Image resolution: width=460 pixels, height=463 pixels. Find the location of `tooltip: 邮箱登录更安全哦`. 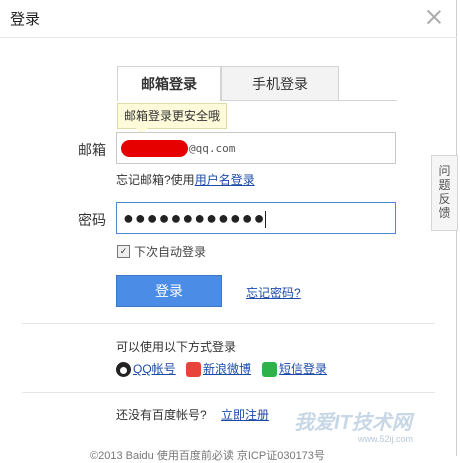

tooltip: 邮箱登录更安全哦 is located at coordinates (172, 118).